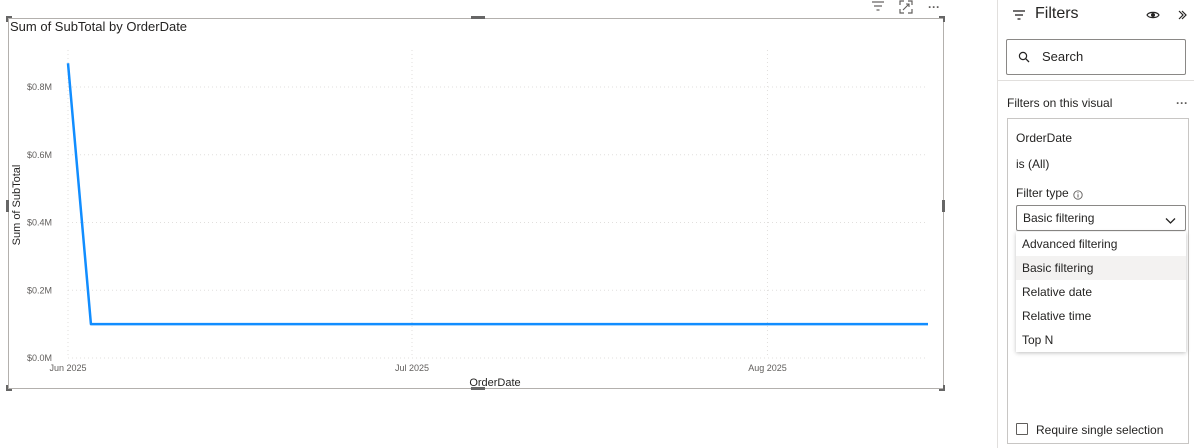 The width and height of the screenshot is (1194, 448). Describe the element at coordinates (1078, 196) in the screenshot. I see `info-icon` at that location.